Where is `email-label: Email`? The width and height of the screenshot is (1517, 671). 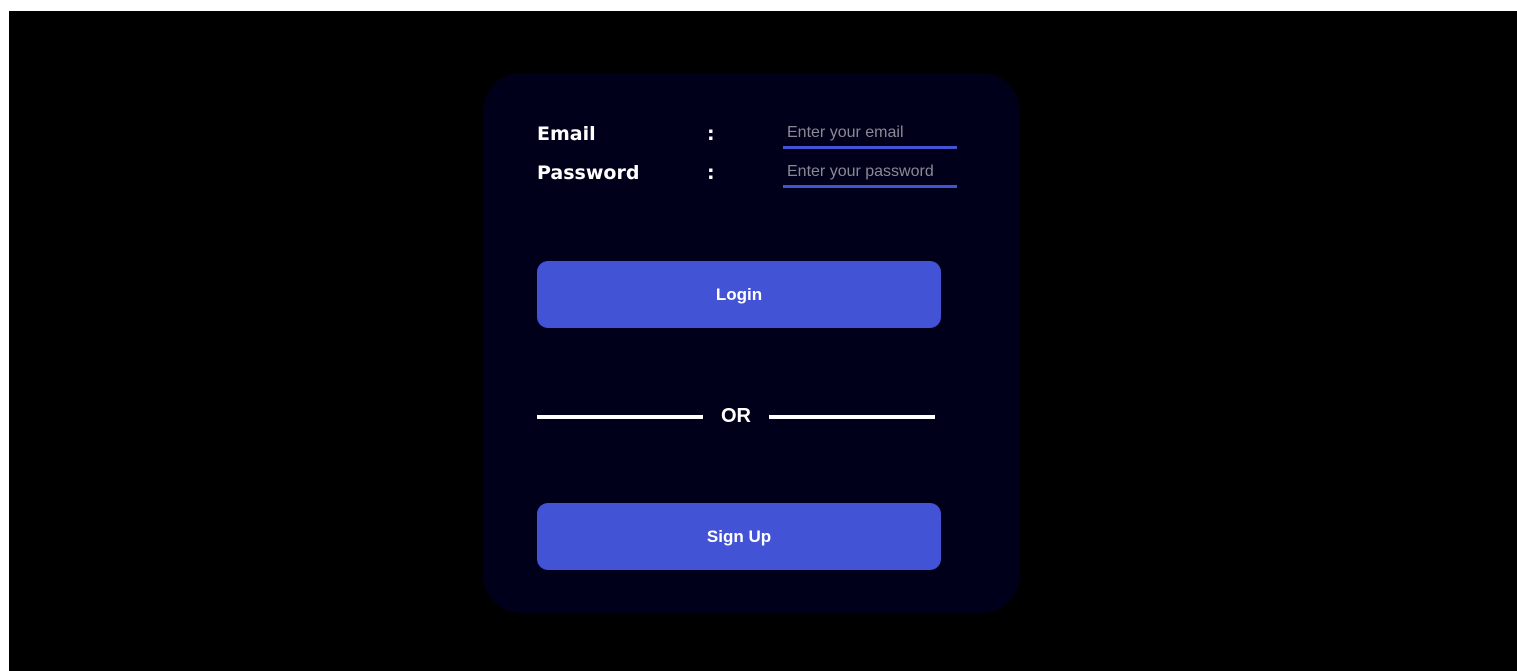 email-label: Email is located at coordinates (566, 134).